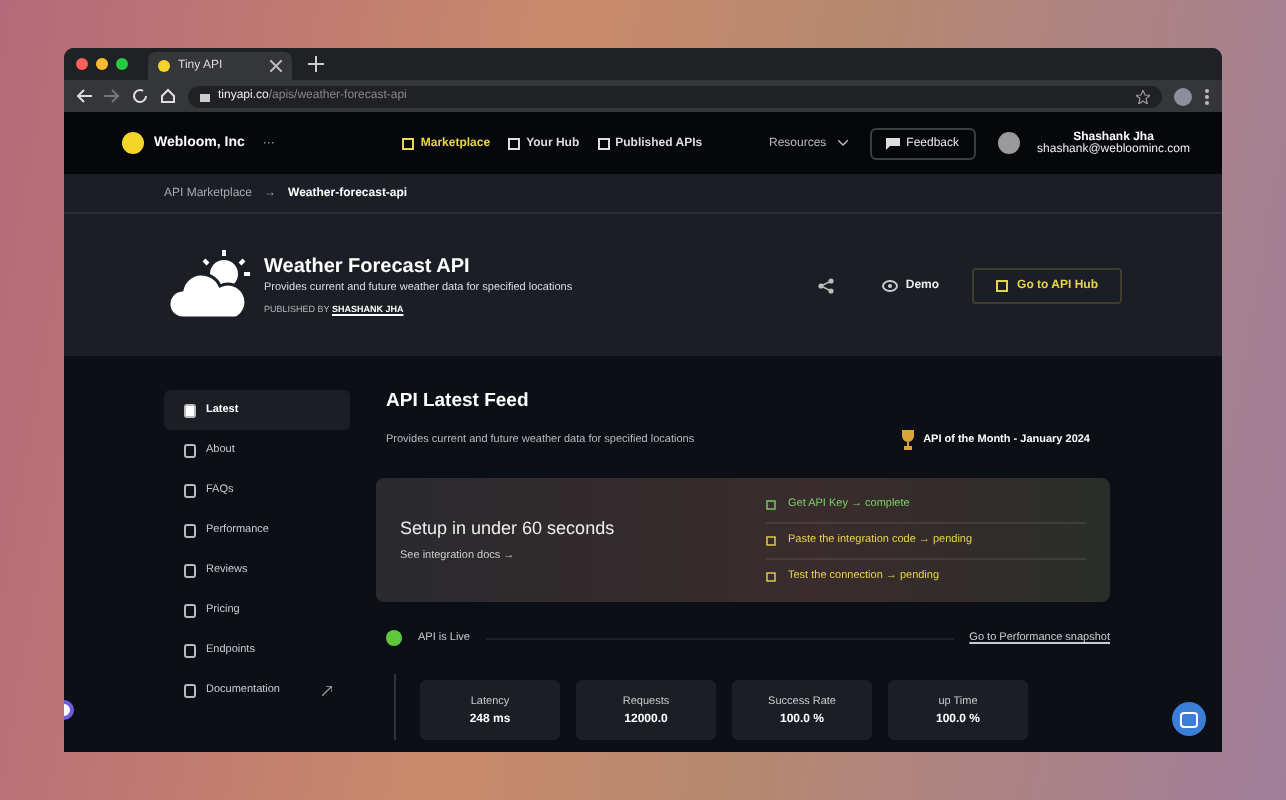 This screenshot has height=800, width=1286. Describe the element at coordinates (316, 64) in the screenshot. I see `new-tab-icon` at that location.